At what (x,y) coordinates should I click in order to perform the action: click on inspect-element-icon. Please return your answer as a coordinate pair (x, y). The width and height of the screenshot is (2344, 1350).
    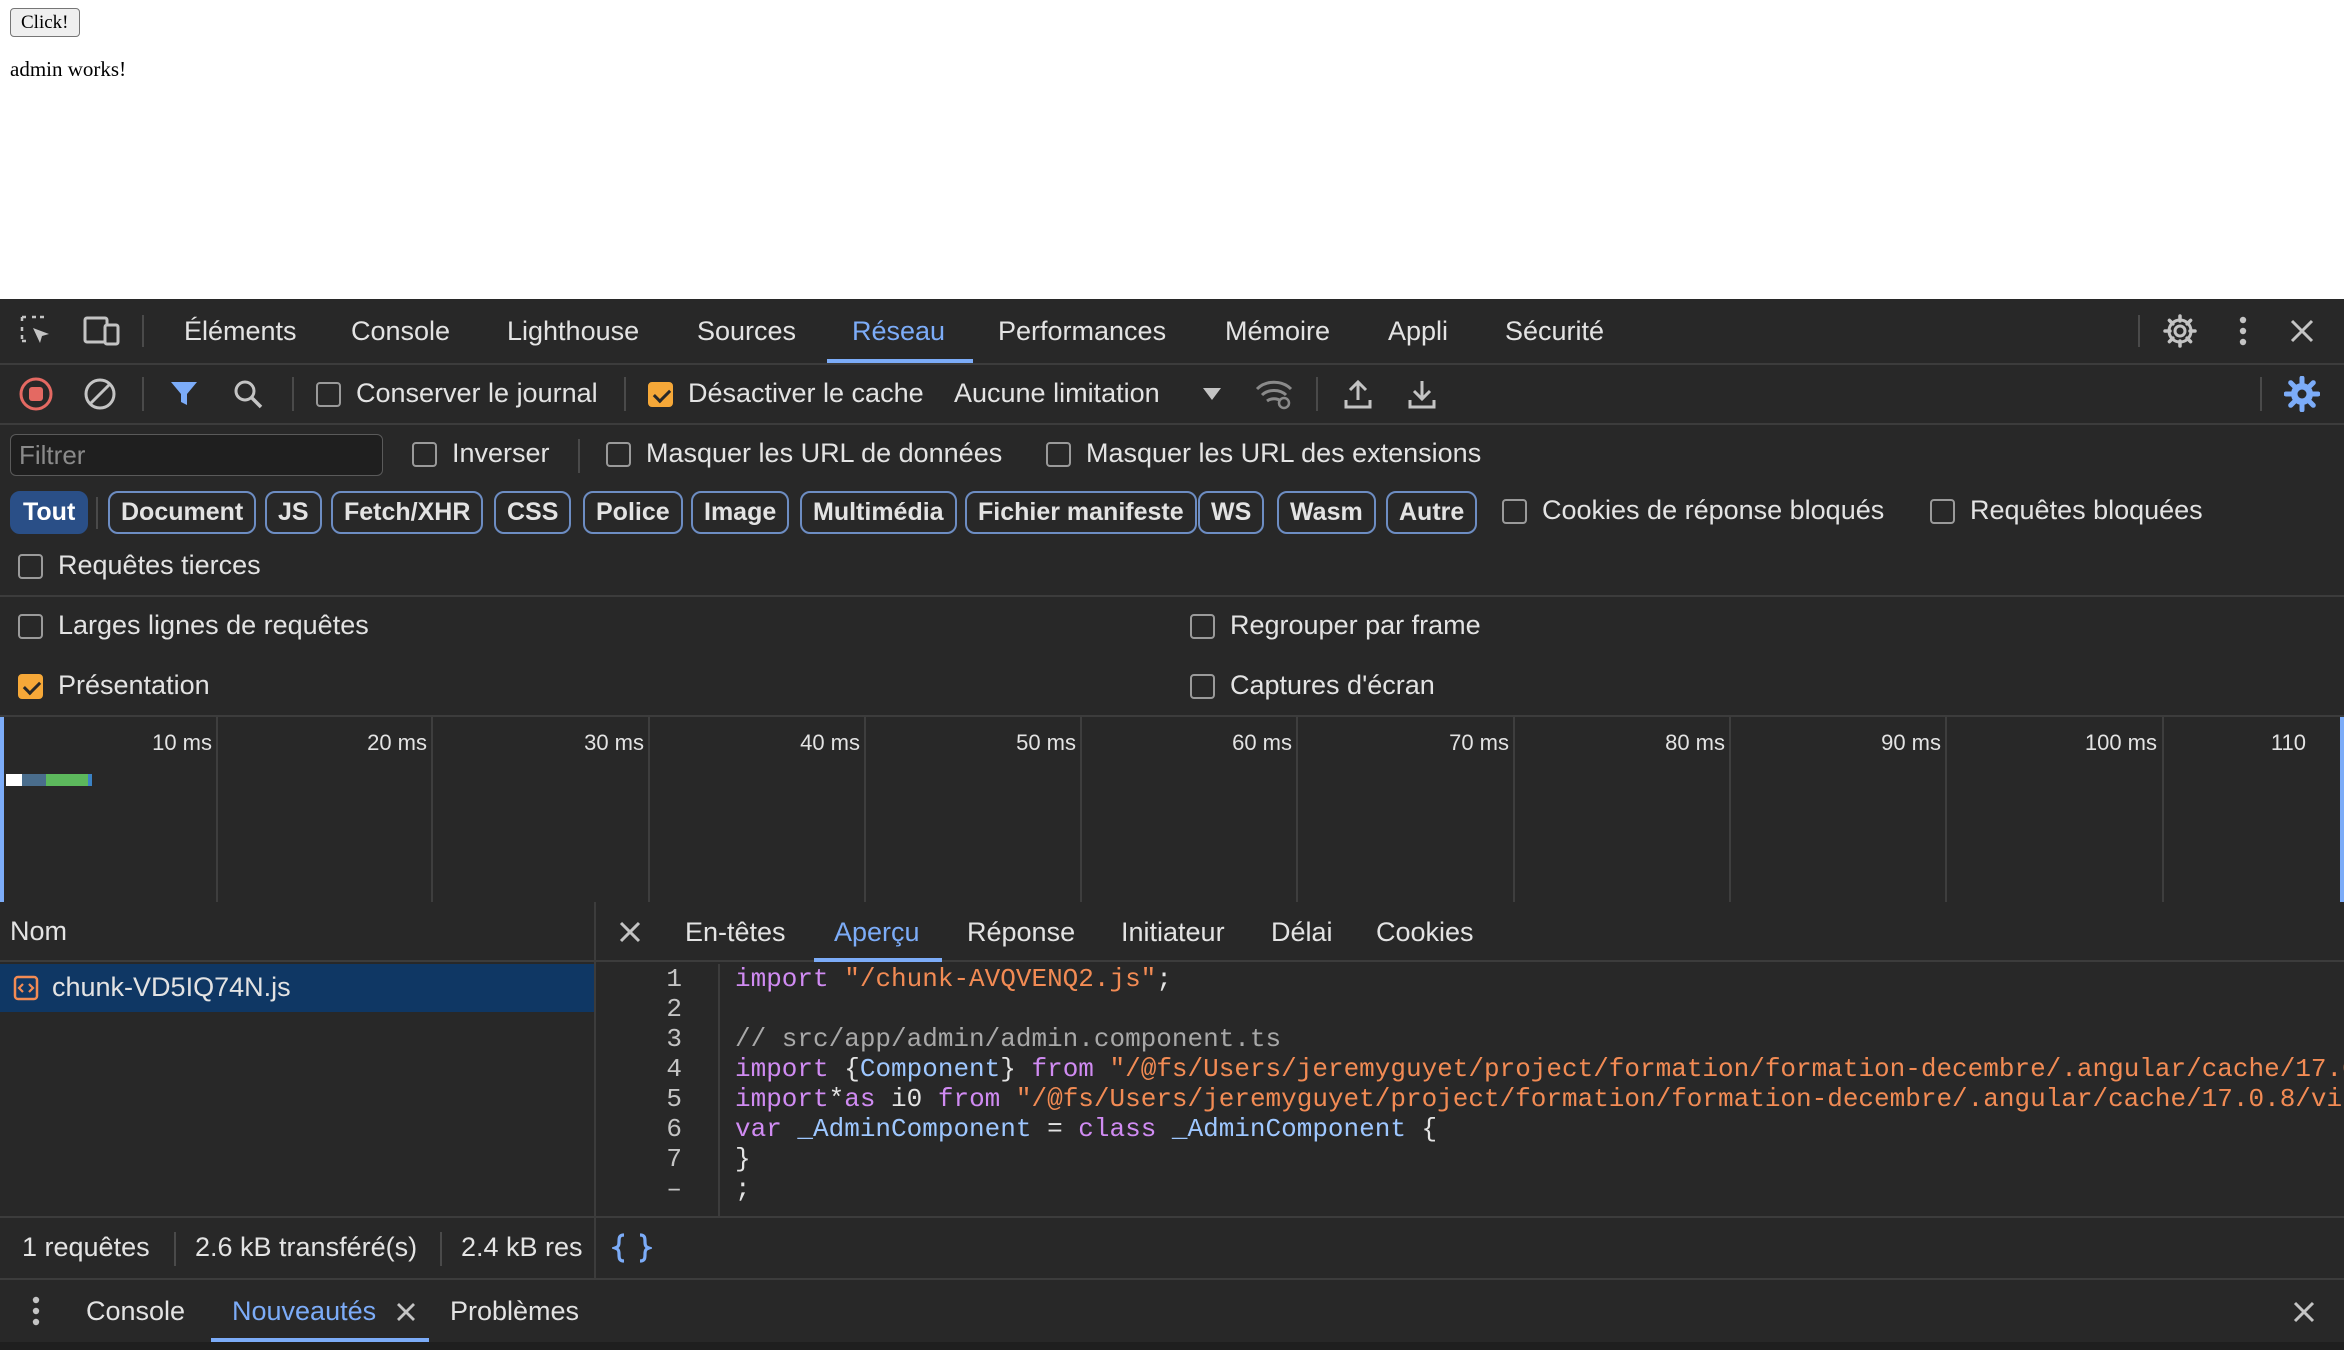
    Looking at the image, I should click on (36, 331).